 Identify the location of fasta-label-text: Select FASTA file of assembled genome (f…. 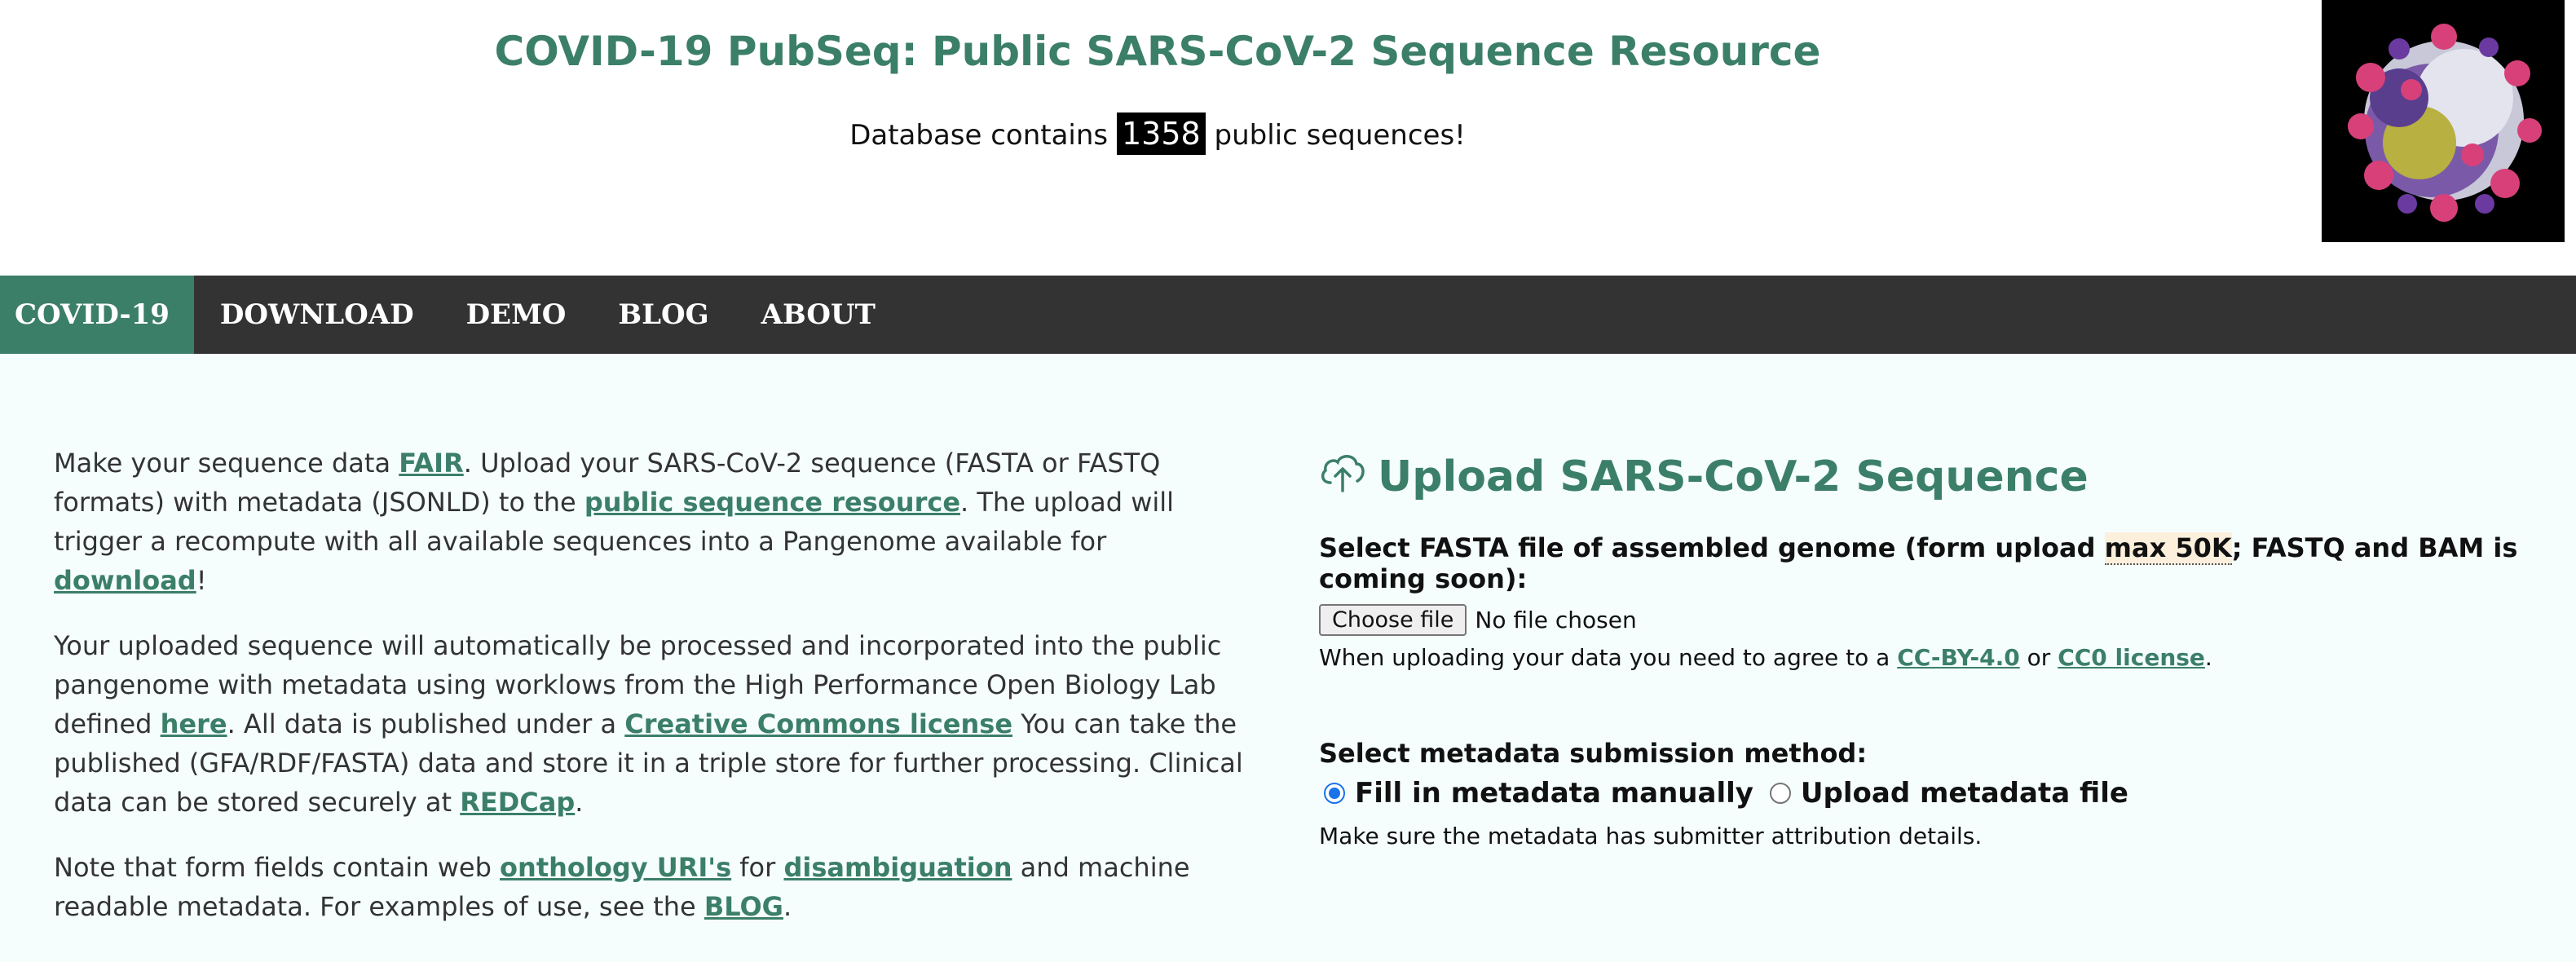
(1712, 547).